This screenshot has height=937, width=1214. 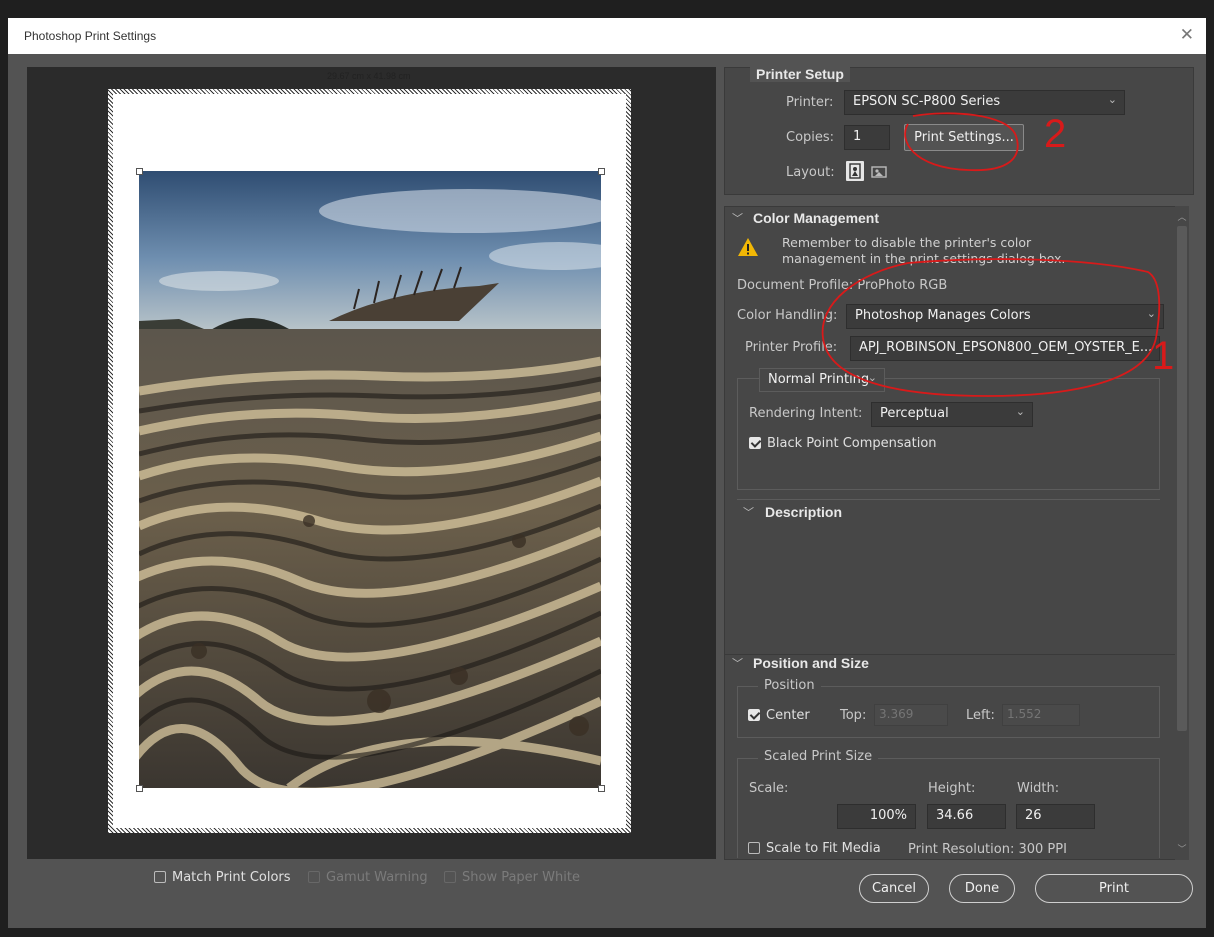 I want to click on annotation-number-2: 2, so click(x=1055, y=134).